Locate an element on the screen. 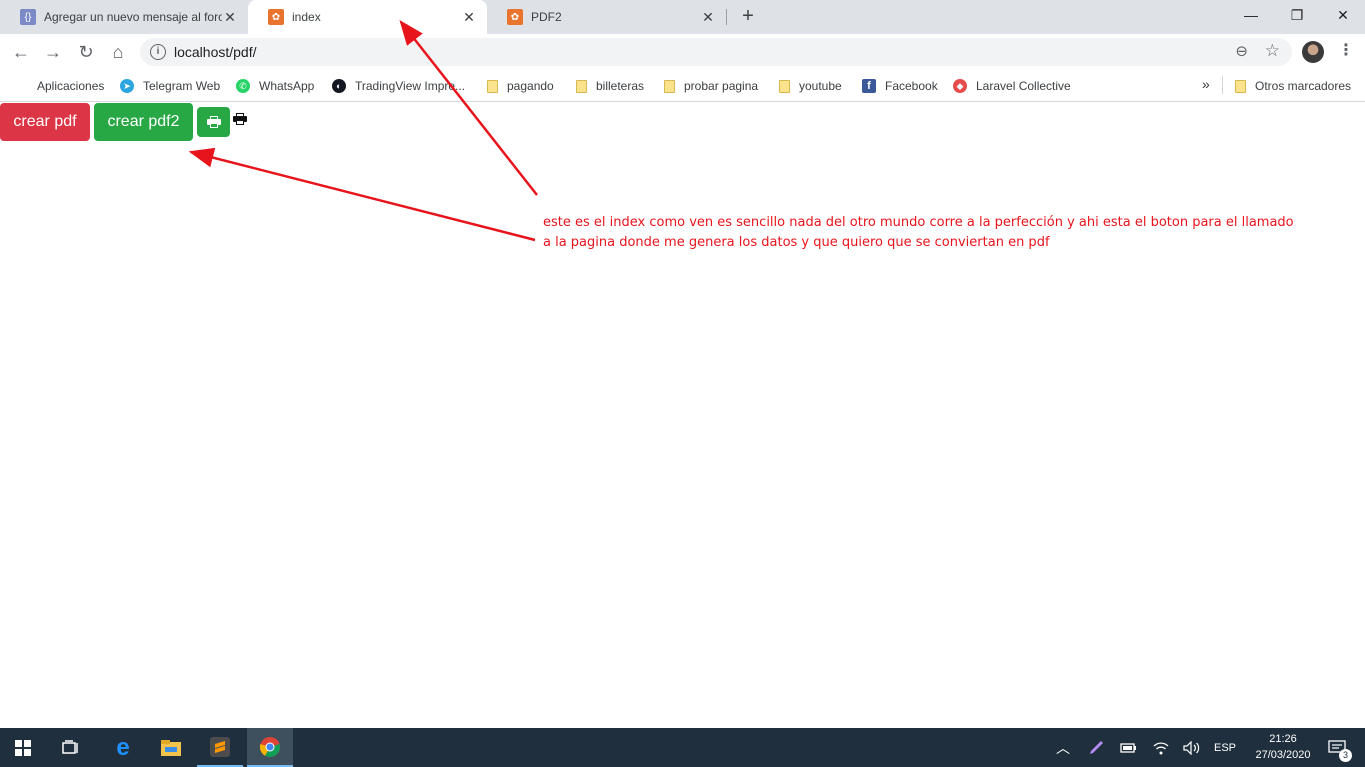  bookmark-label: probar pagina is located at coordinates (721, 86).